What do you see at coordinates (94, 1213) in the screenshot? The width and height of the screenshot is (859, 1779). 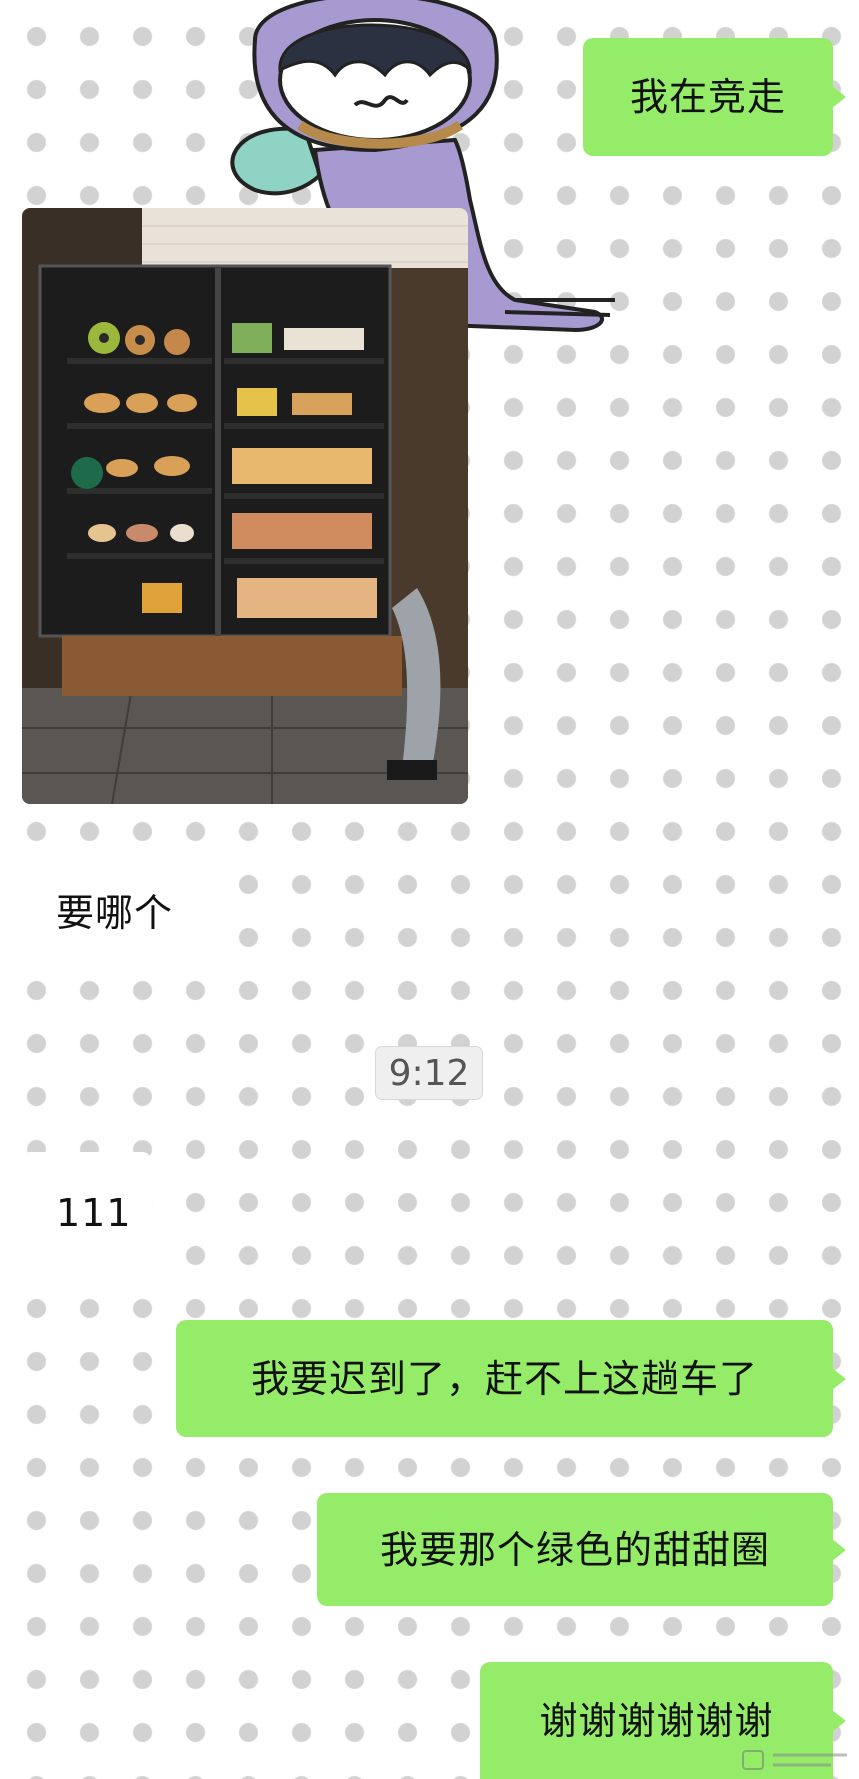 I see `message-text: 111` at bounding box center [94, 1213].